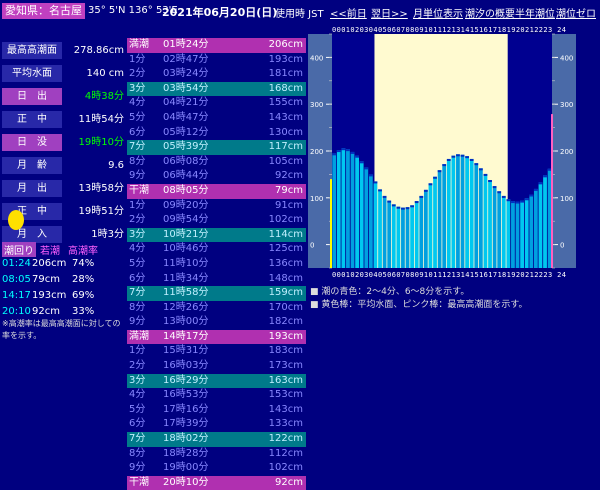  I want to click on max-level-bar, so click(552, 191).